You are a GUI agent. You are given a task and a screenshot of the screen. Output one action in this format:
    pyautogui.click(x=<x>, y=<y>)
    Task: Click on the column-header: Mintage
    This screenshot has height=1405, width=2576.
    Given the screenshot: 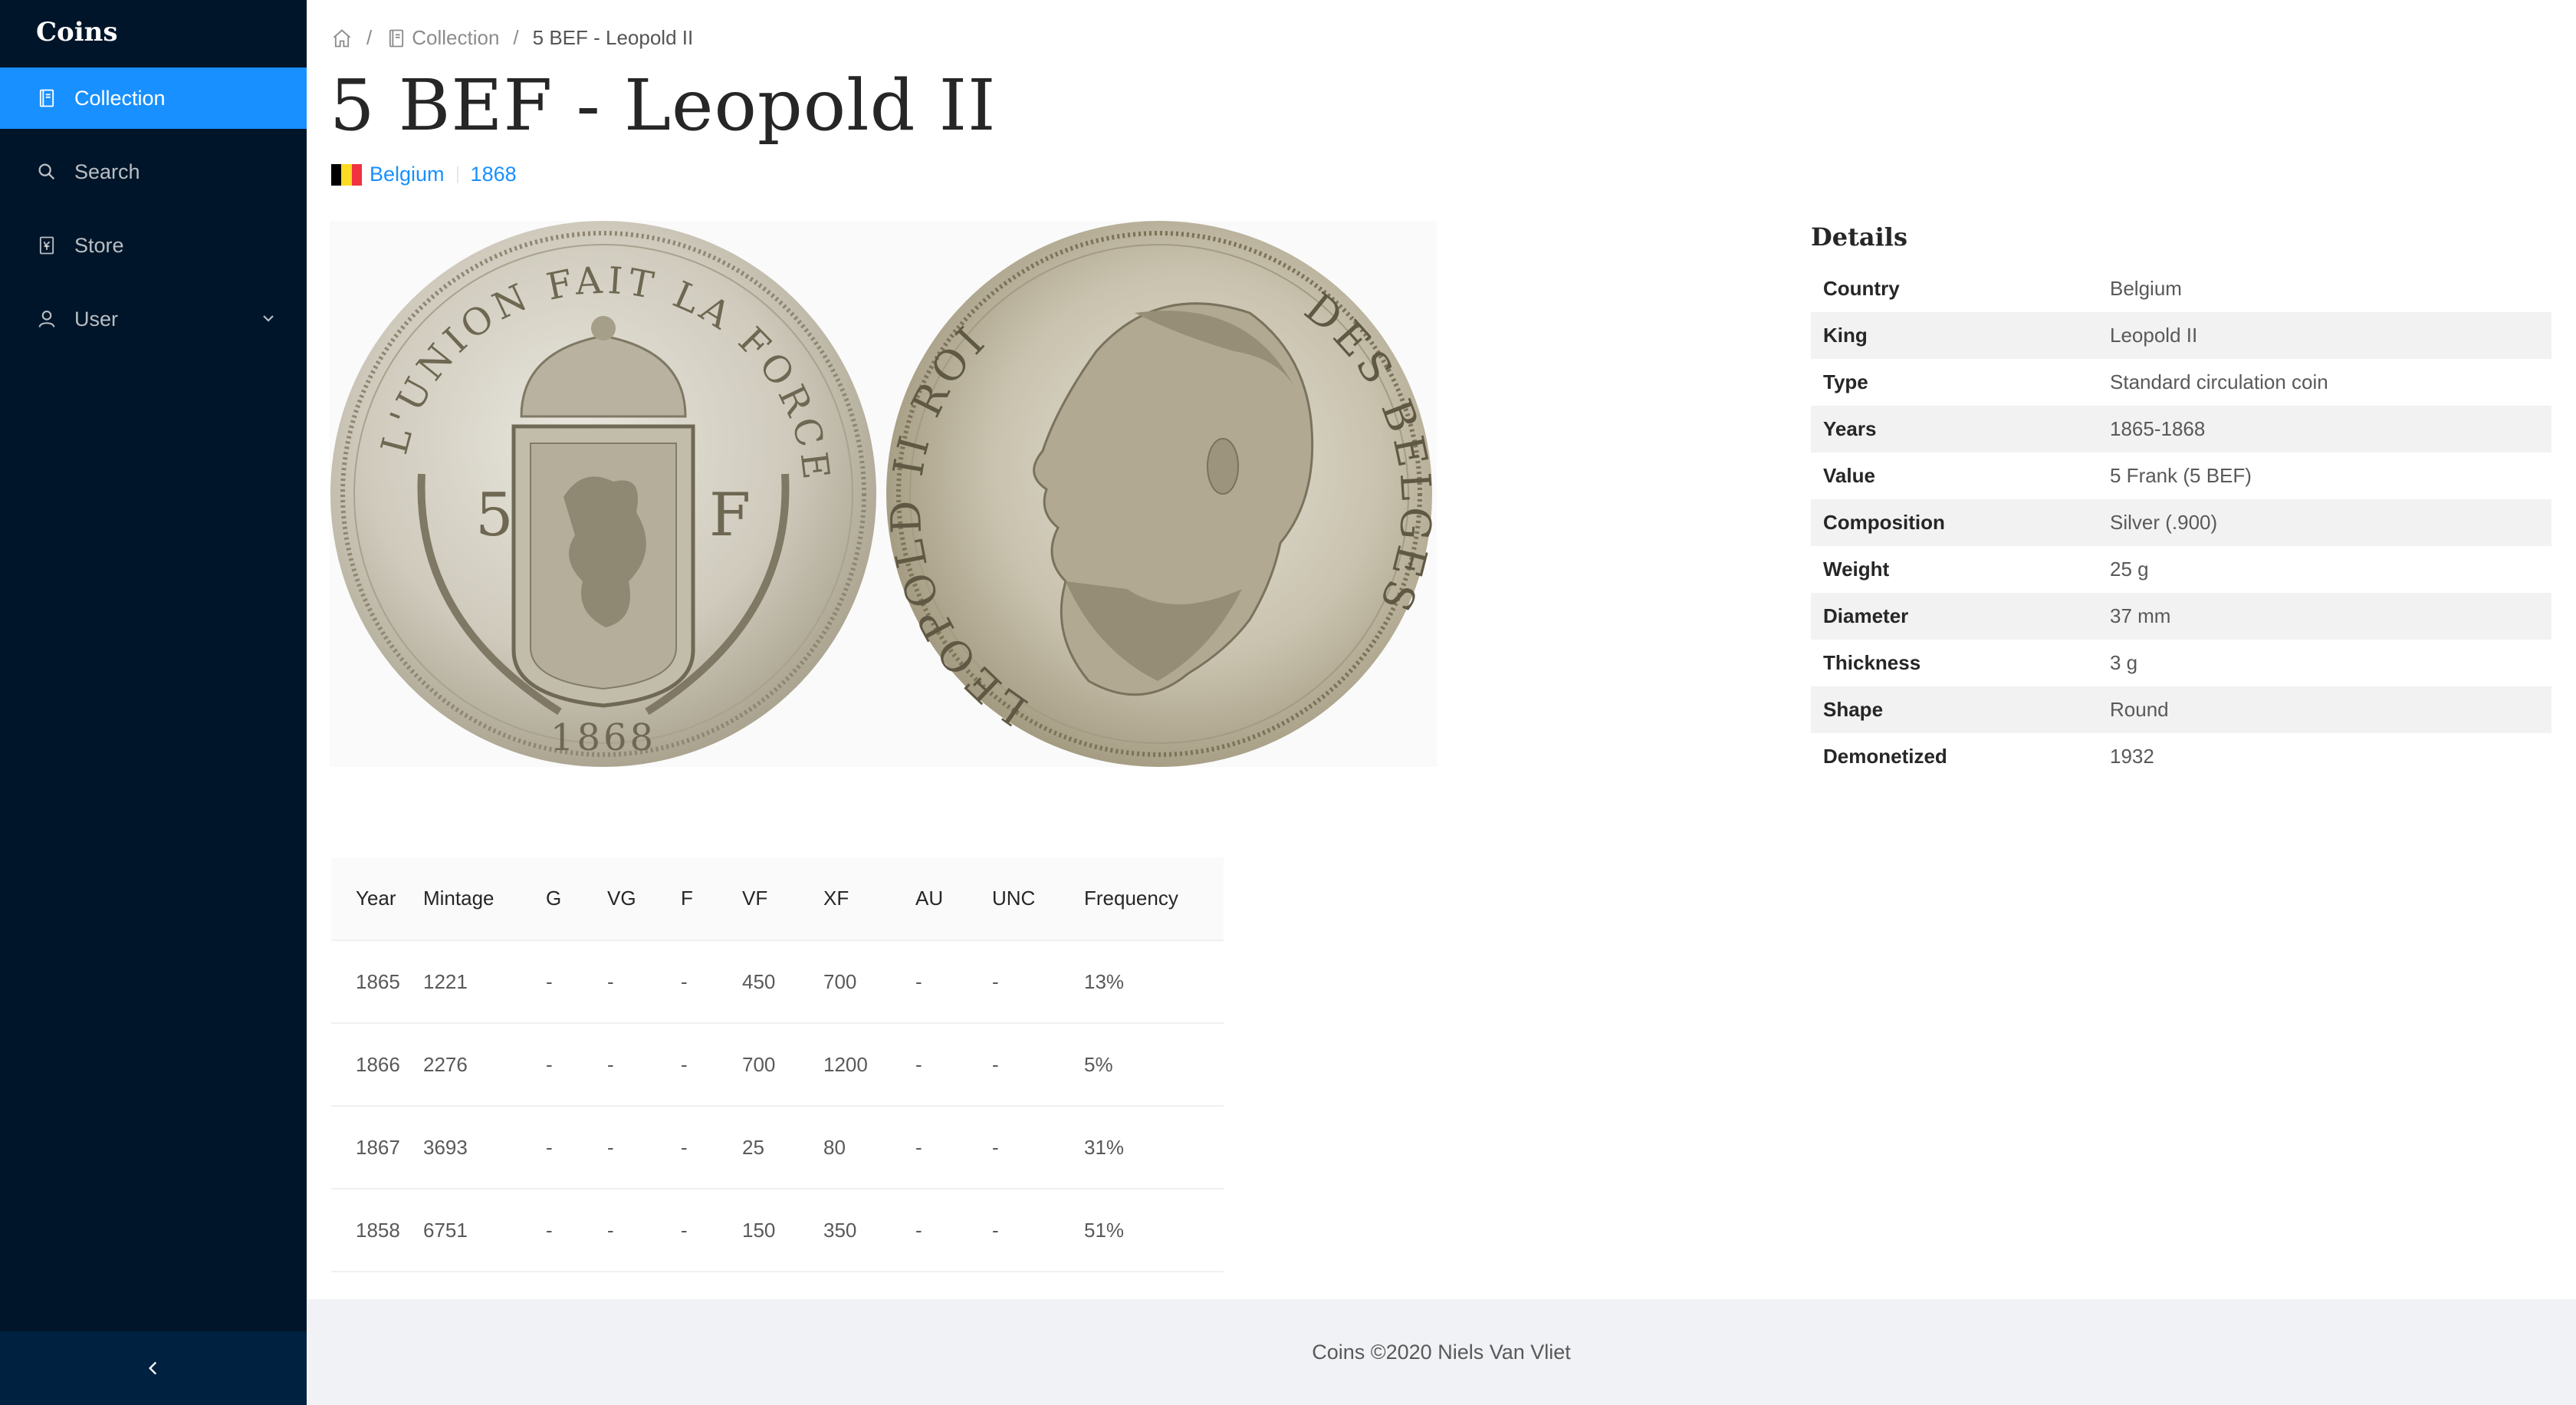 What is the action you would take?
    pyautogui.click(x=485, y=899)
    